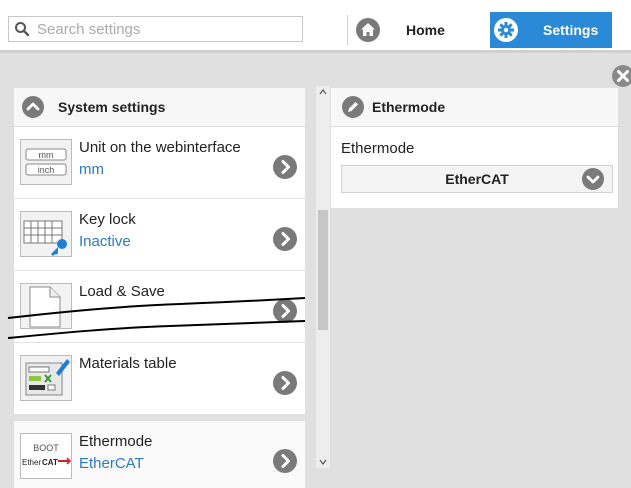 This screenshot has height=488, width=631. Describe the element at coordinates (159, 307) in the screenshot. I see `settings-item-load-save: Load & Save` at that location.